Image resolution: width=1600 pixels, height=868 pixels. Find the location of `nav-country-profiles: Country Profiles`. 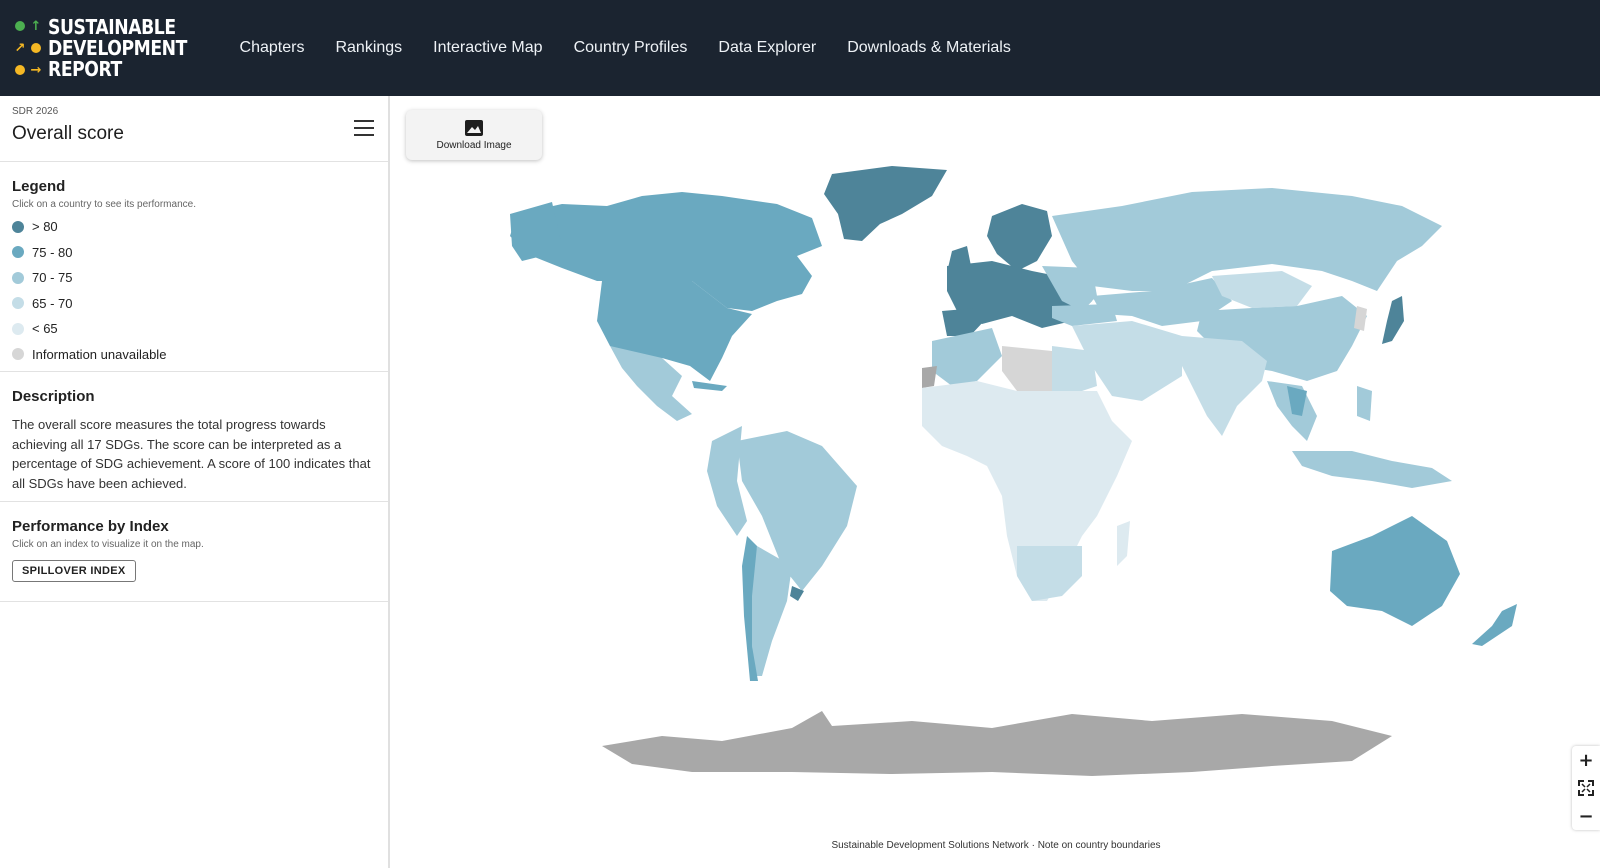

nav-country-profiles: Country Profiles is located at coordinates (631, 48).